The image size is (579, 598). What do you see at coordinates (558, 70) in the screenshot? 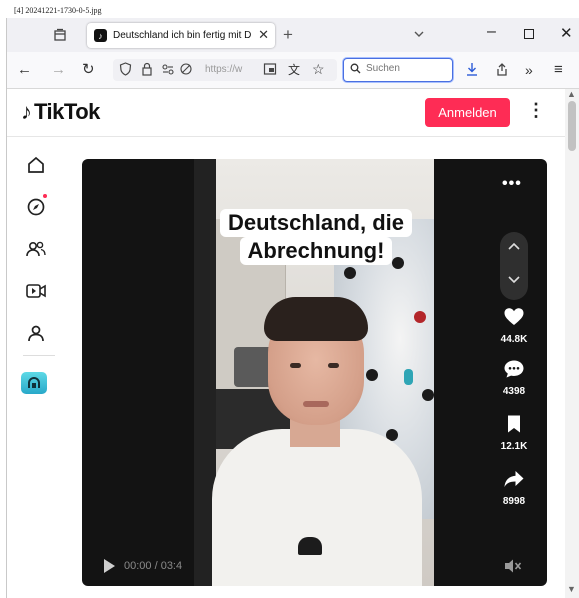
I see `menu-icon: ≡` at bounding box center [558, 70].